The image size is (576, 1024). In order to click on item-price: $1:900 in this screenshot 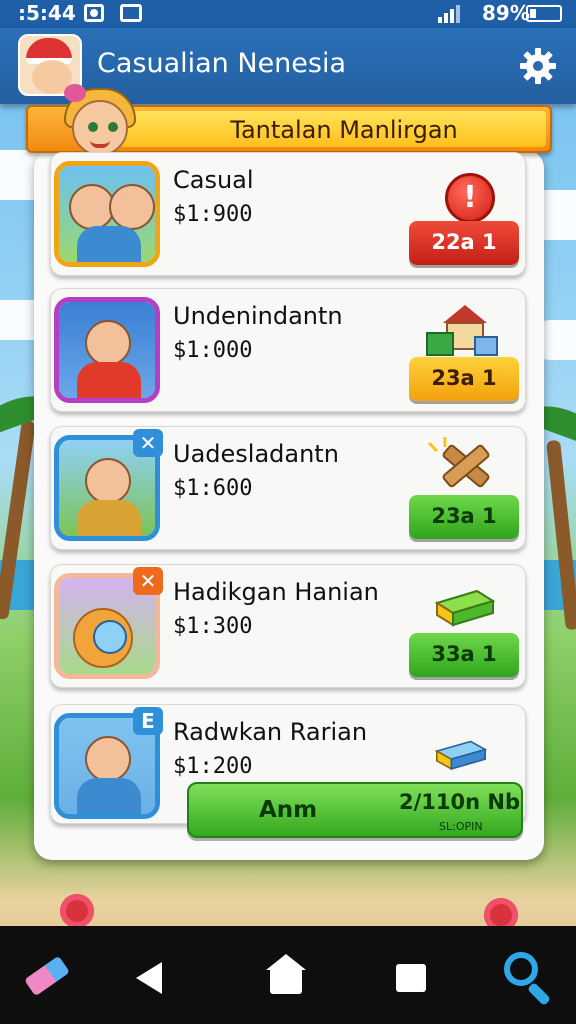, I will do `click(213, 214)`.